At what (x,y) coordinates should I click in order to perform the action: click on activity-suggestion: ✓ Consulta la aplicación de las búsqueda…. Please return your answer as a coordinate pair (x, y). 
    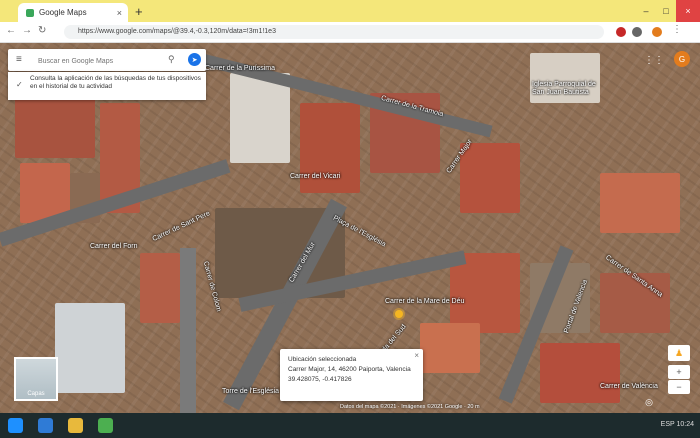
    Looking at the image, I should click on (107, 86).